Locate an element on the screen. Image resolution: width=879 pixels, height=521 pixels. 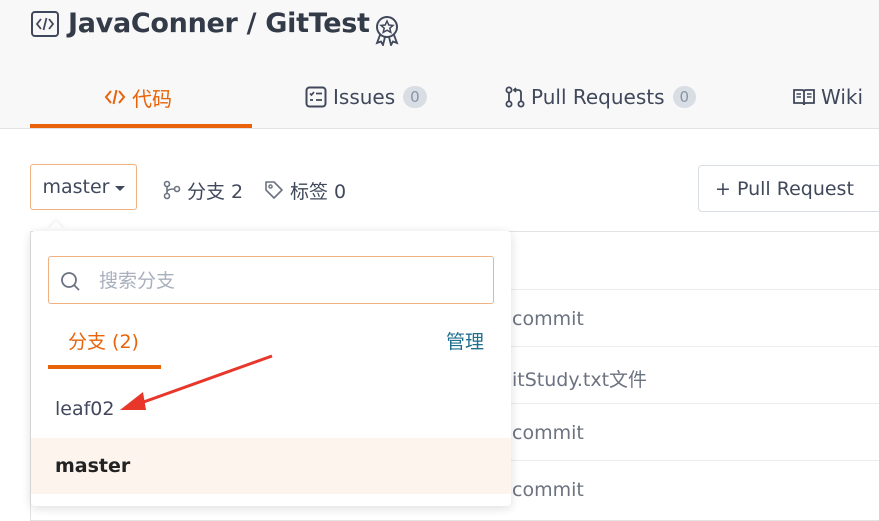
branch-icon is located at coordinates (172, 190).